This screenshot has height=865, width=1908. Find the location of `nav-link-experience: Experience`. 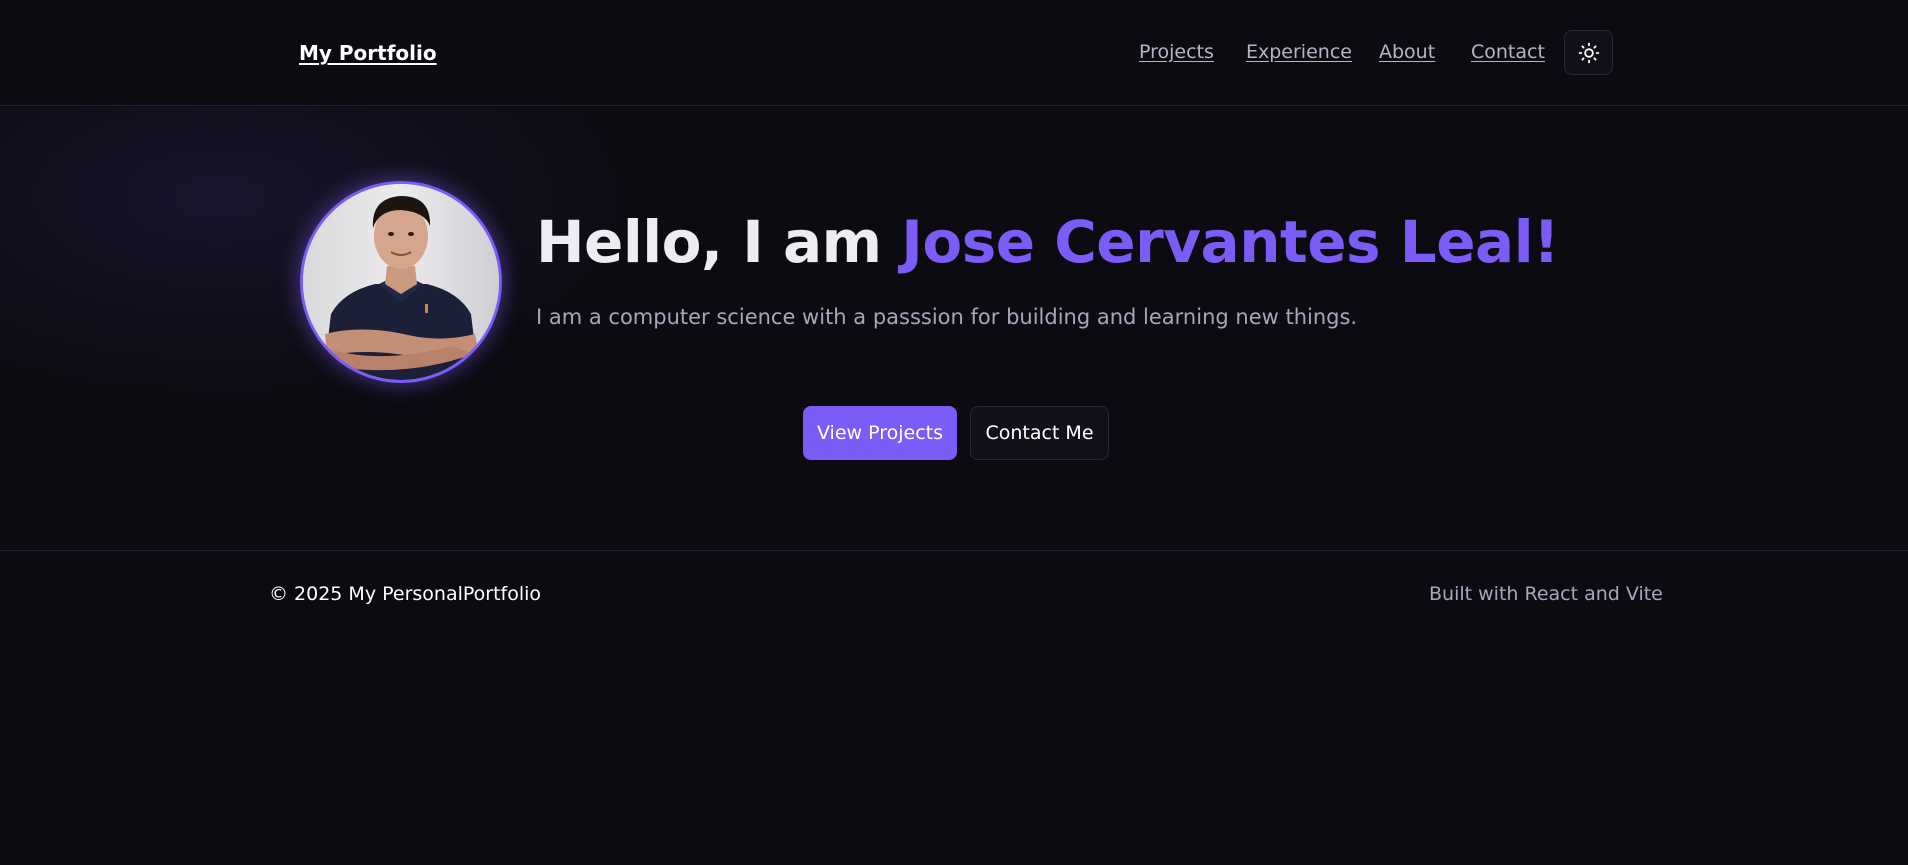

nav-link-experience: Experience is located at coordinates (1299, 52).